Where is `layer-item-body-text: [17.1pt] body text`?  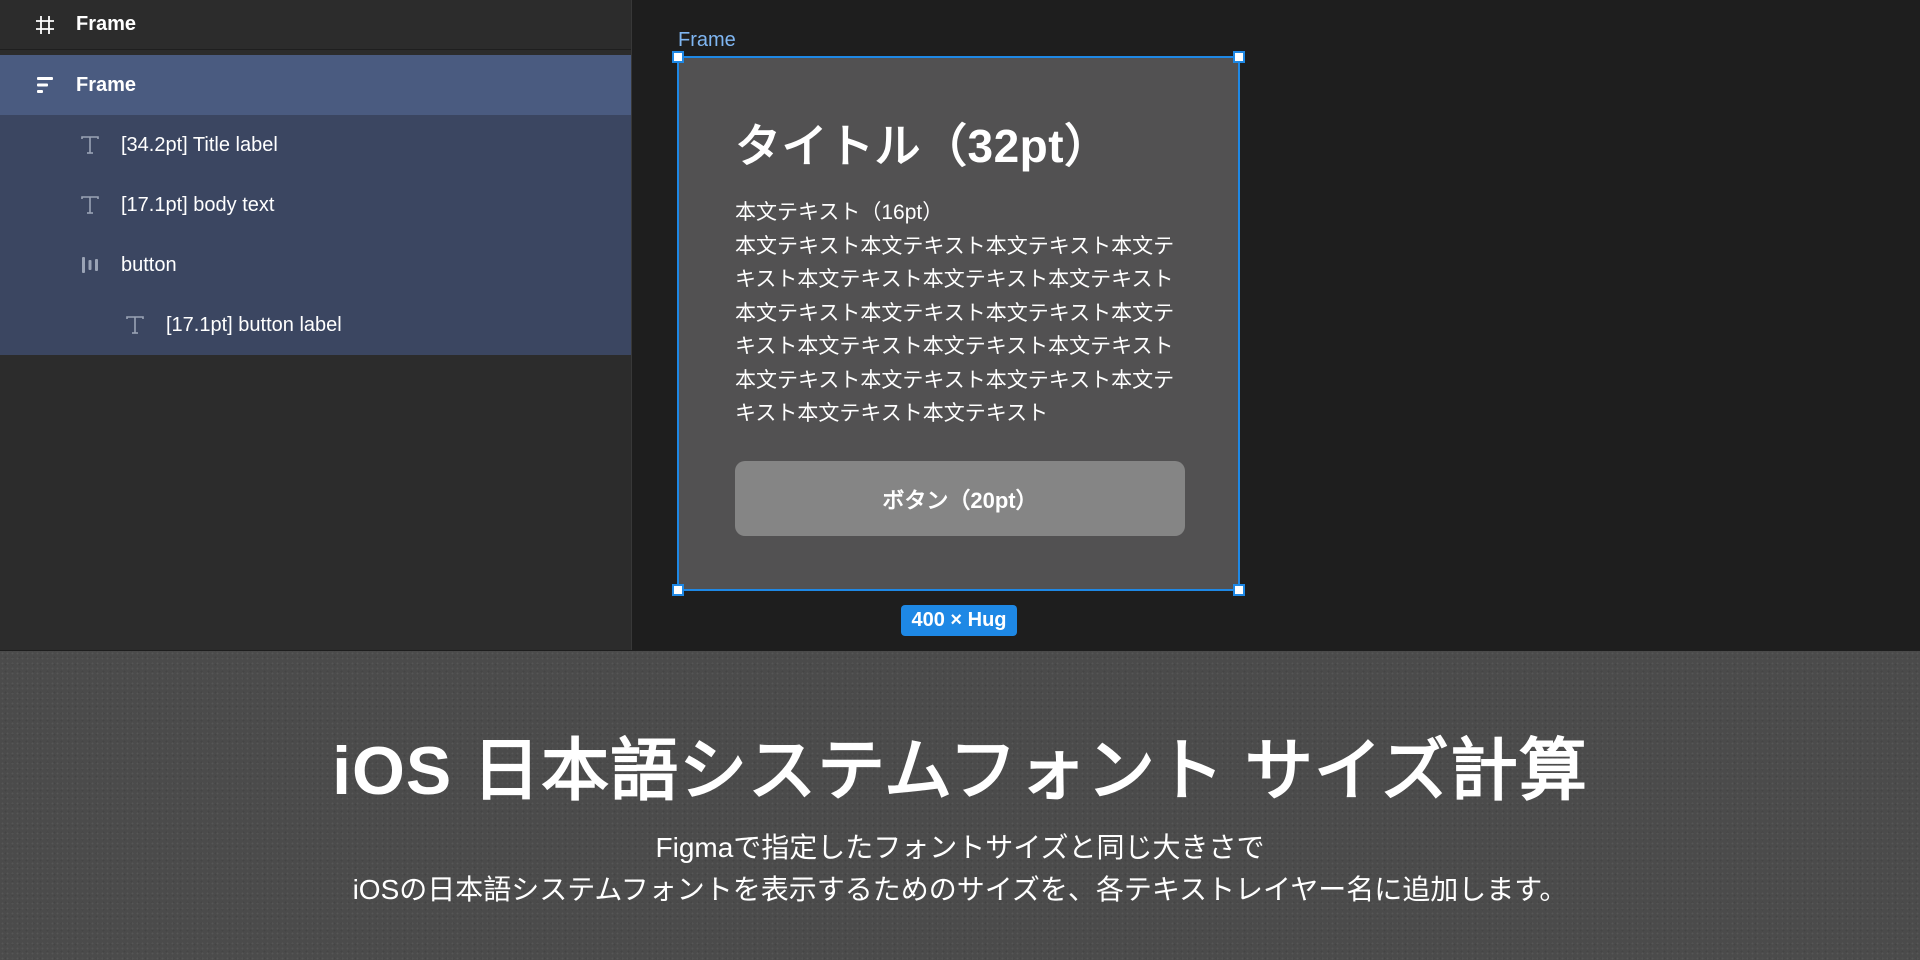
layer-item-body-text: [17.1pt] body text is located at coordinates (315, 205).